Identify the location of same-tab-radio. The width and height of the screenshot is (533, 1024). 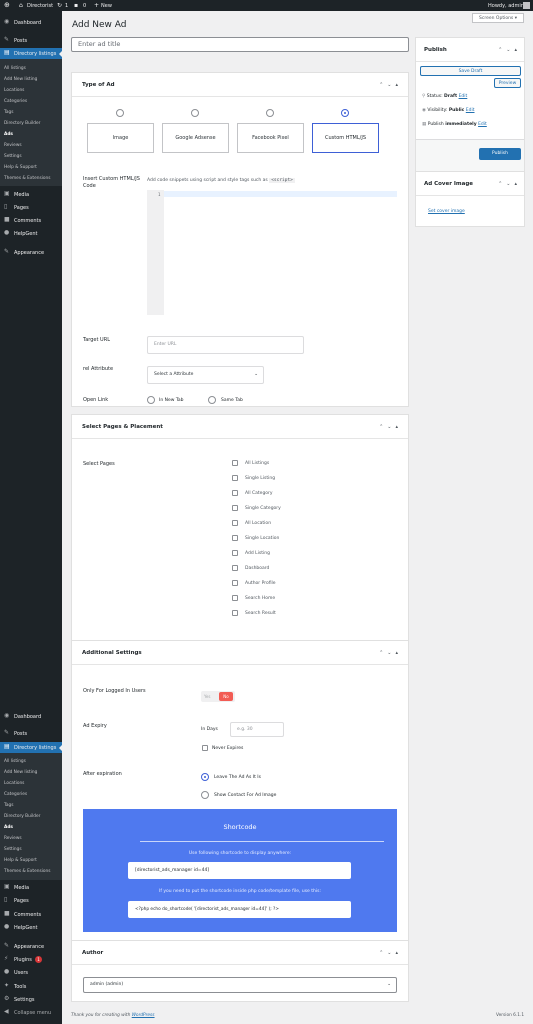
(212, 400).